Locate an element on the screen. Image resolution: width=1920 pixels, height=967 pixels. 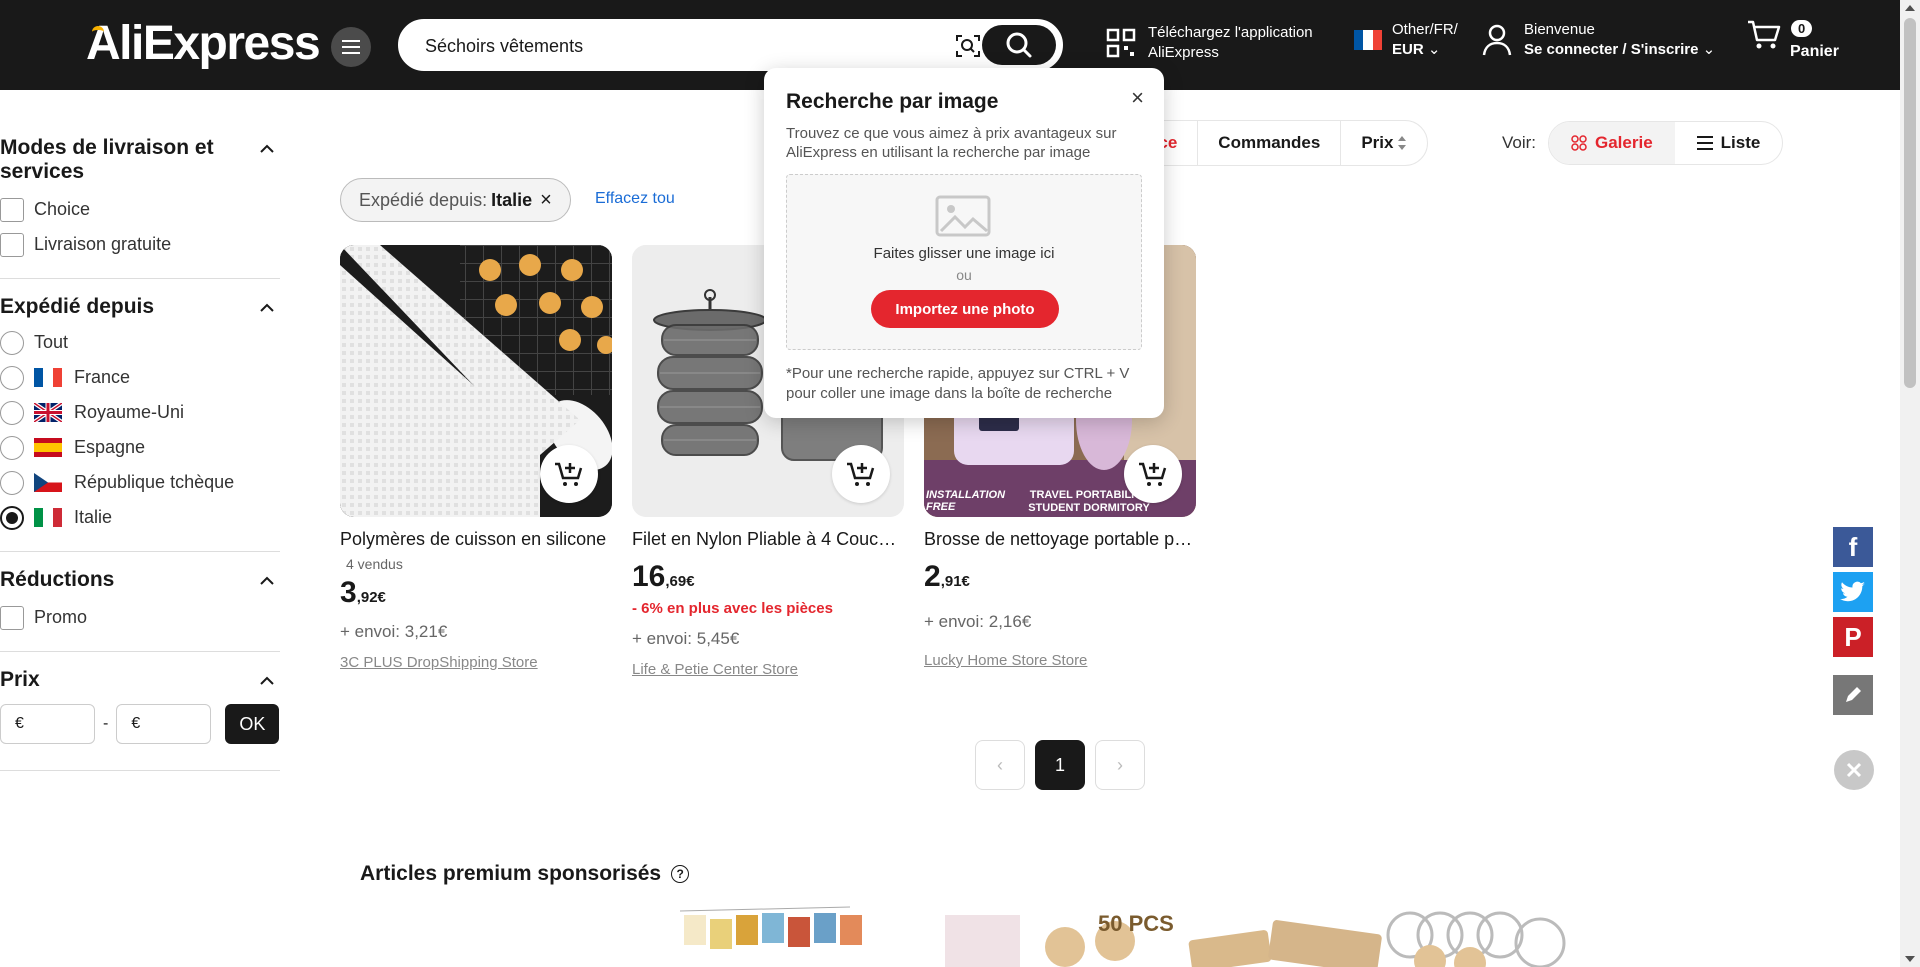
add-cart-icon is located at coordinates (569, 474).